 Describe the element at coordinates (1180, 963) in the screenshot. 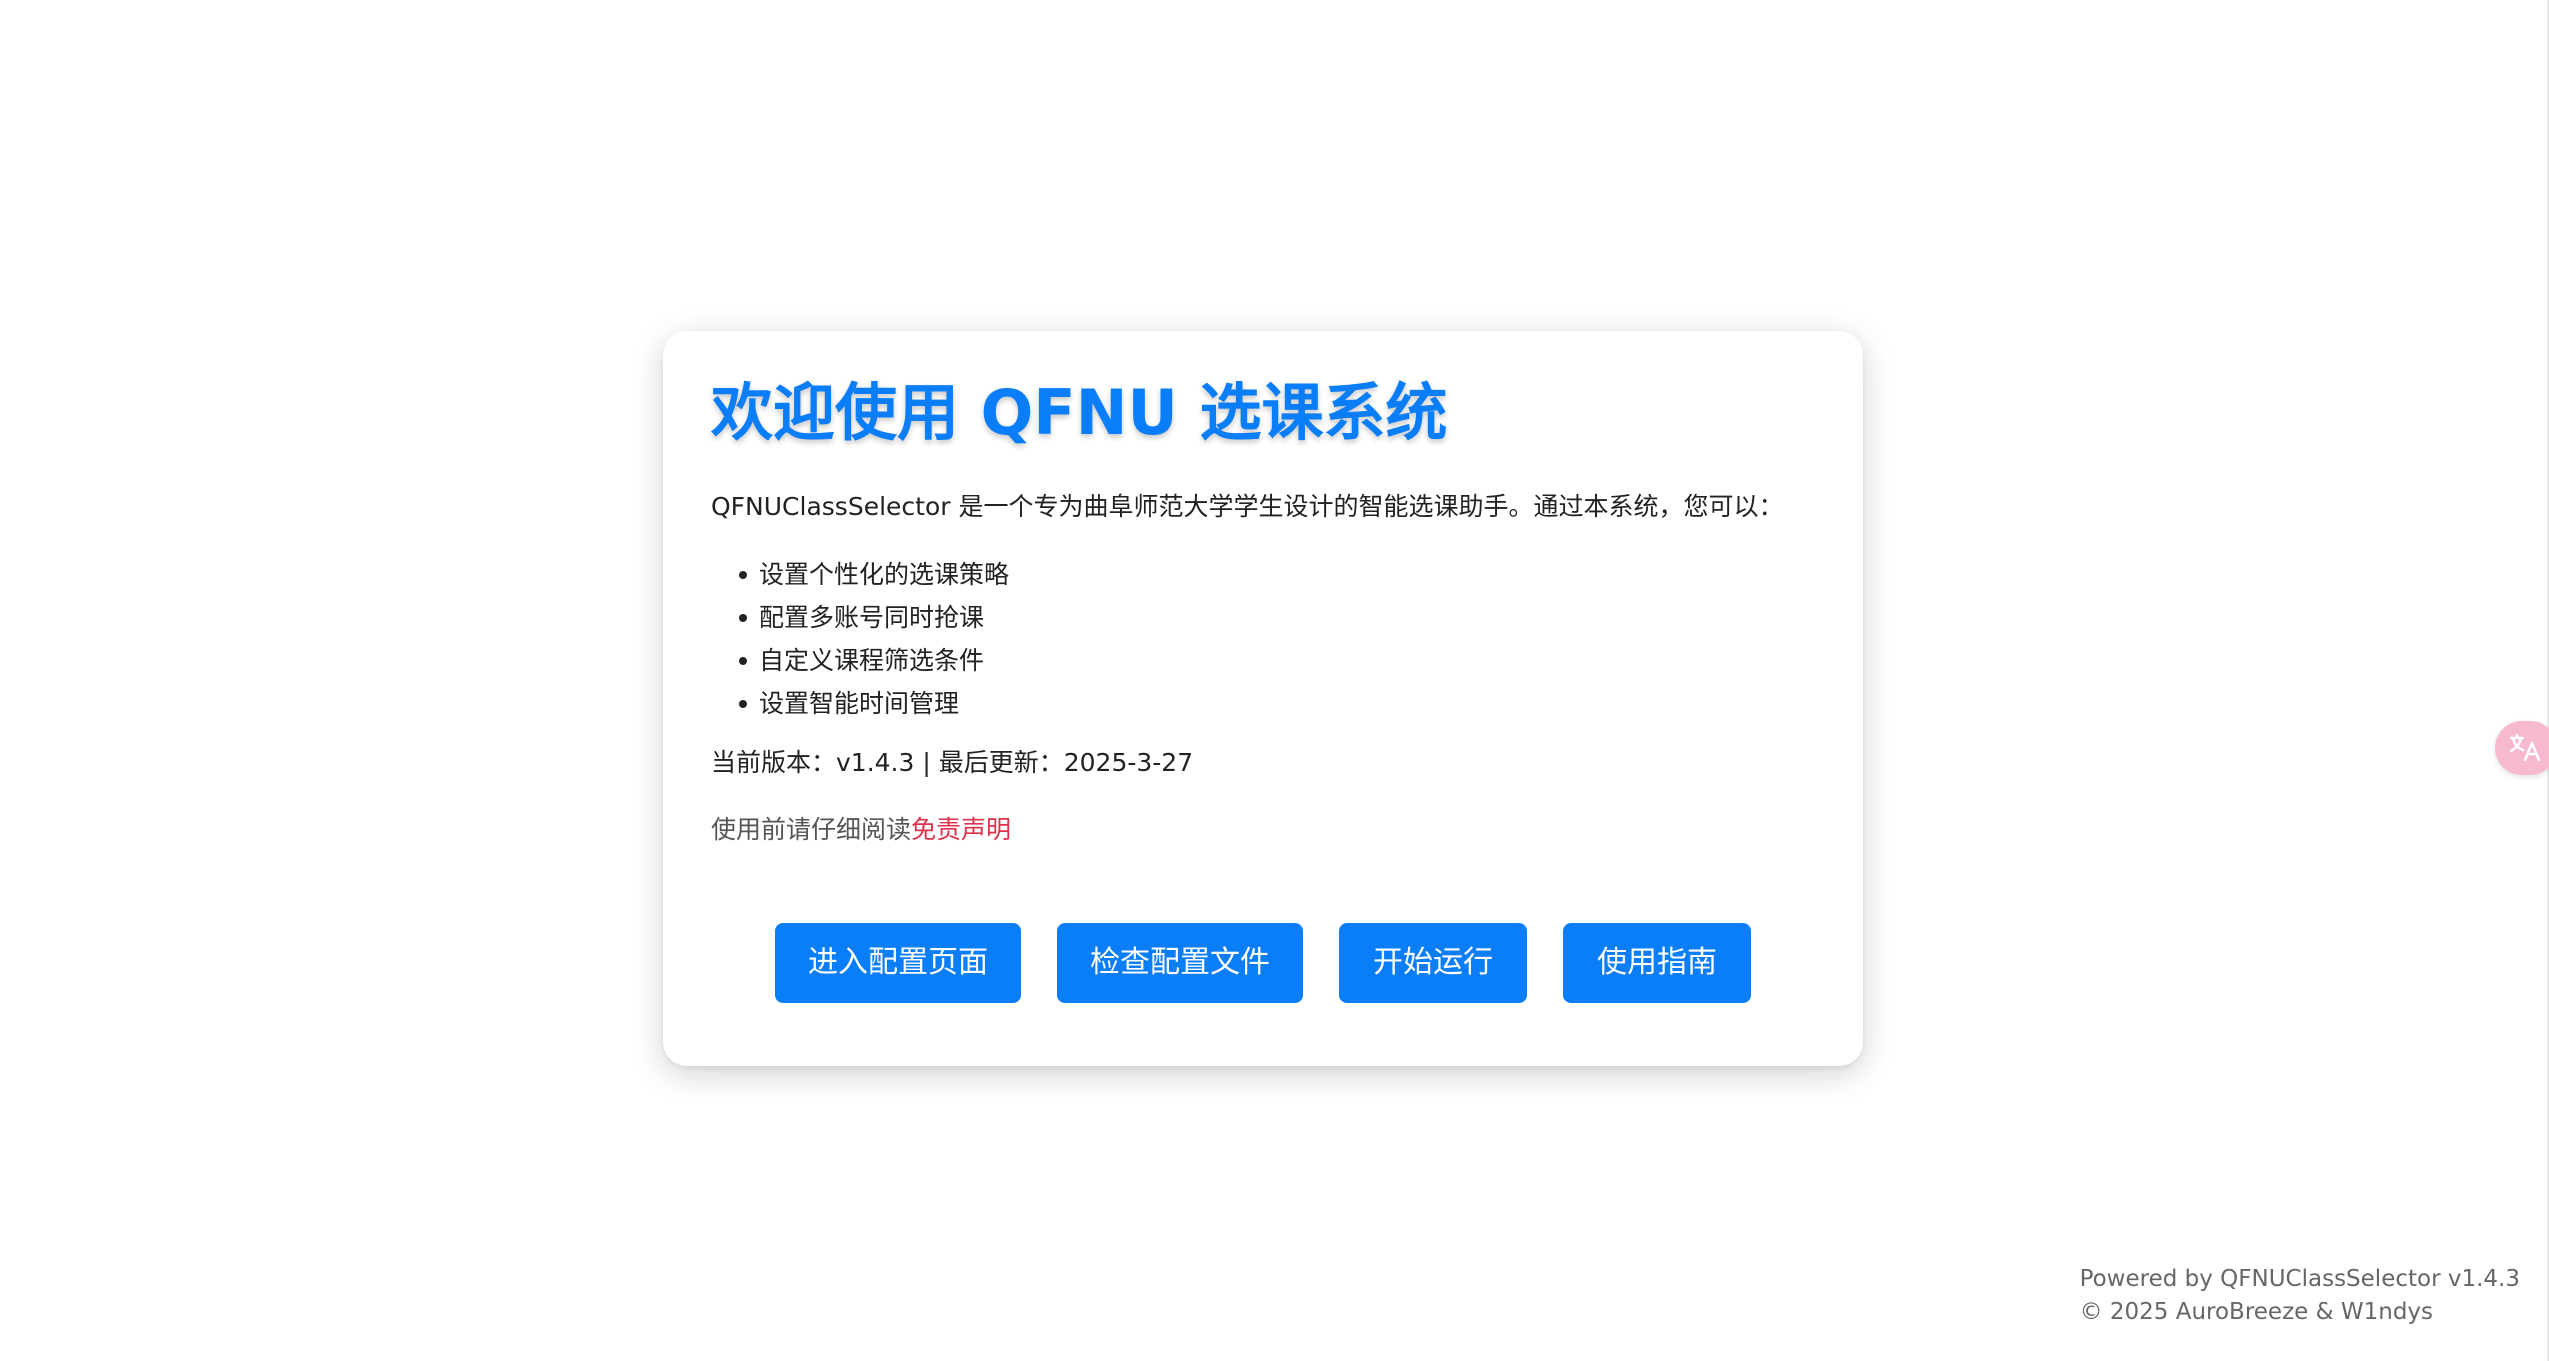

I see `check-config-button: 检查配置文件` at that location.